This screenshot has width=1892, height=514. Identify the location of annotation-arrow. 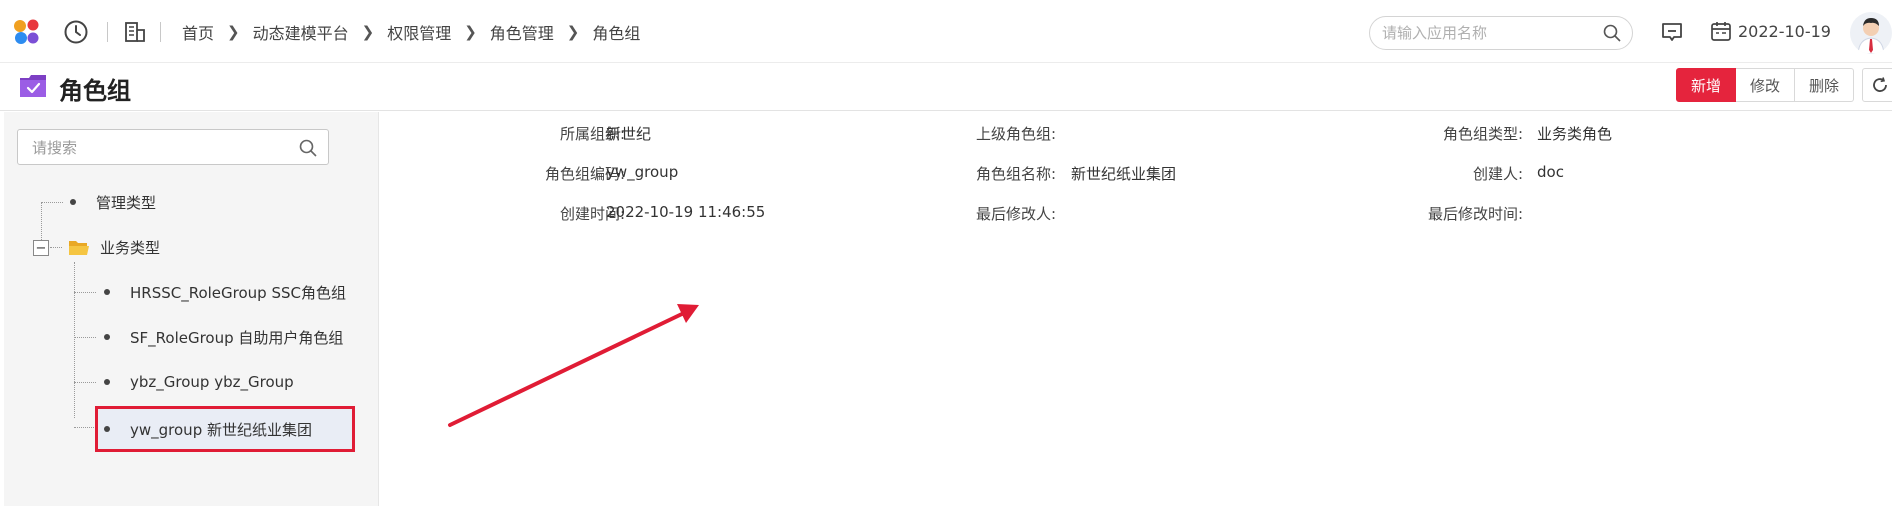
(573, 365).